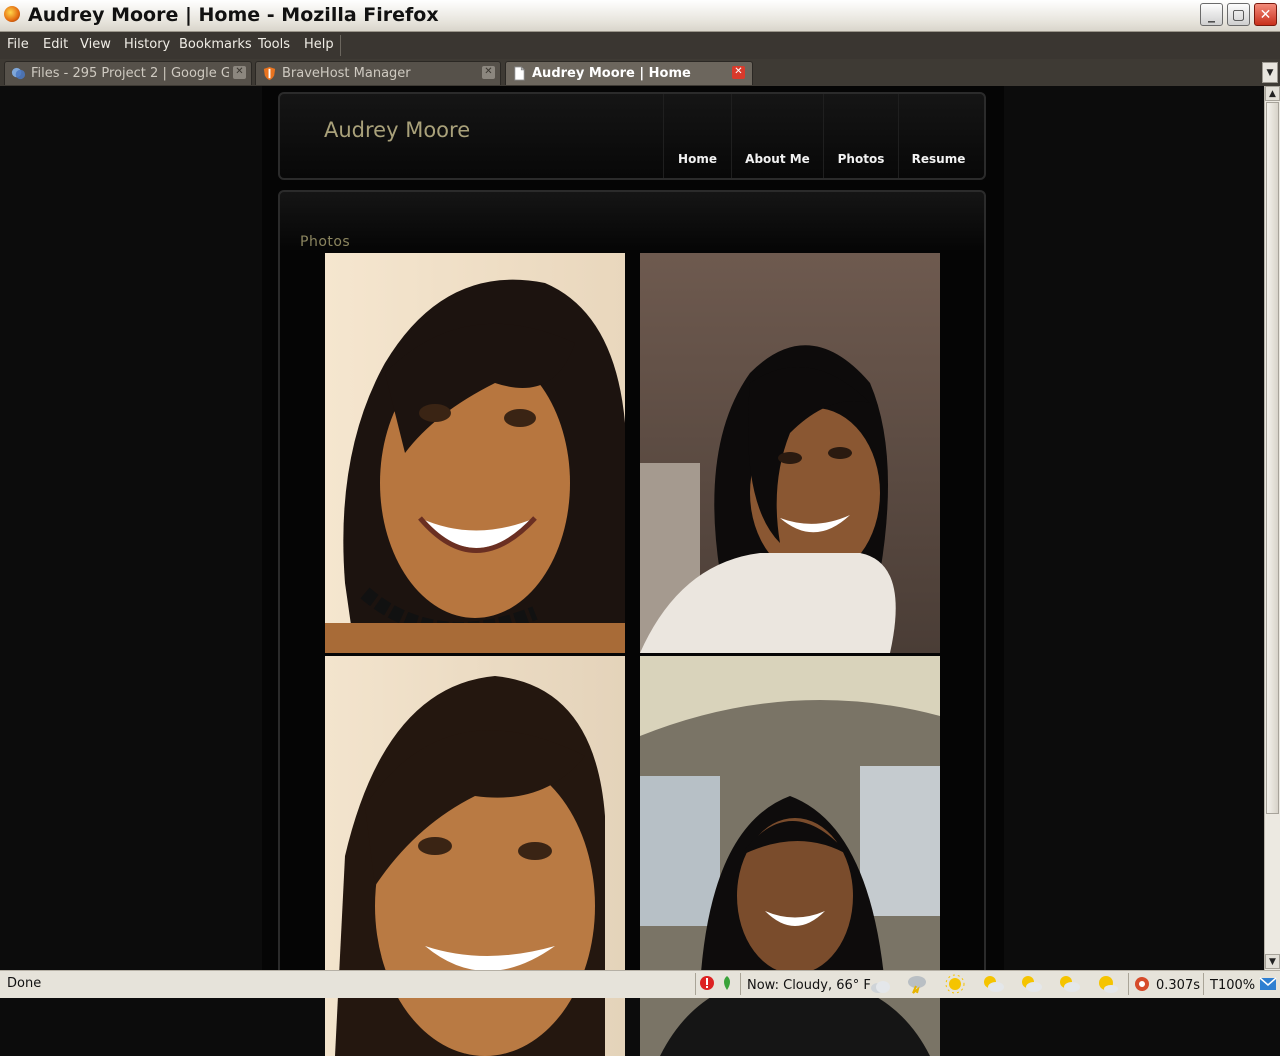 This screenshot has width=1280, height=1056. I want to click on tab-google-groups: Files - 295 Project 2 | Google Gr... ✕, so click(128, 73).